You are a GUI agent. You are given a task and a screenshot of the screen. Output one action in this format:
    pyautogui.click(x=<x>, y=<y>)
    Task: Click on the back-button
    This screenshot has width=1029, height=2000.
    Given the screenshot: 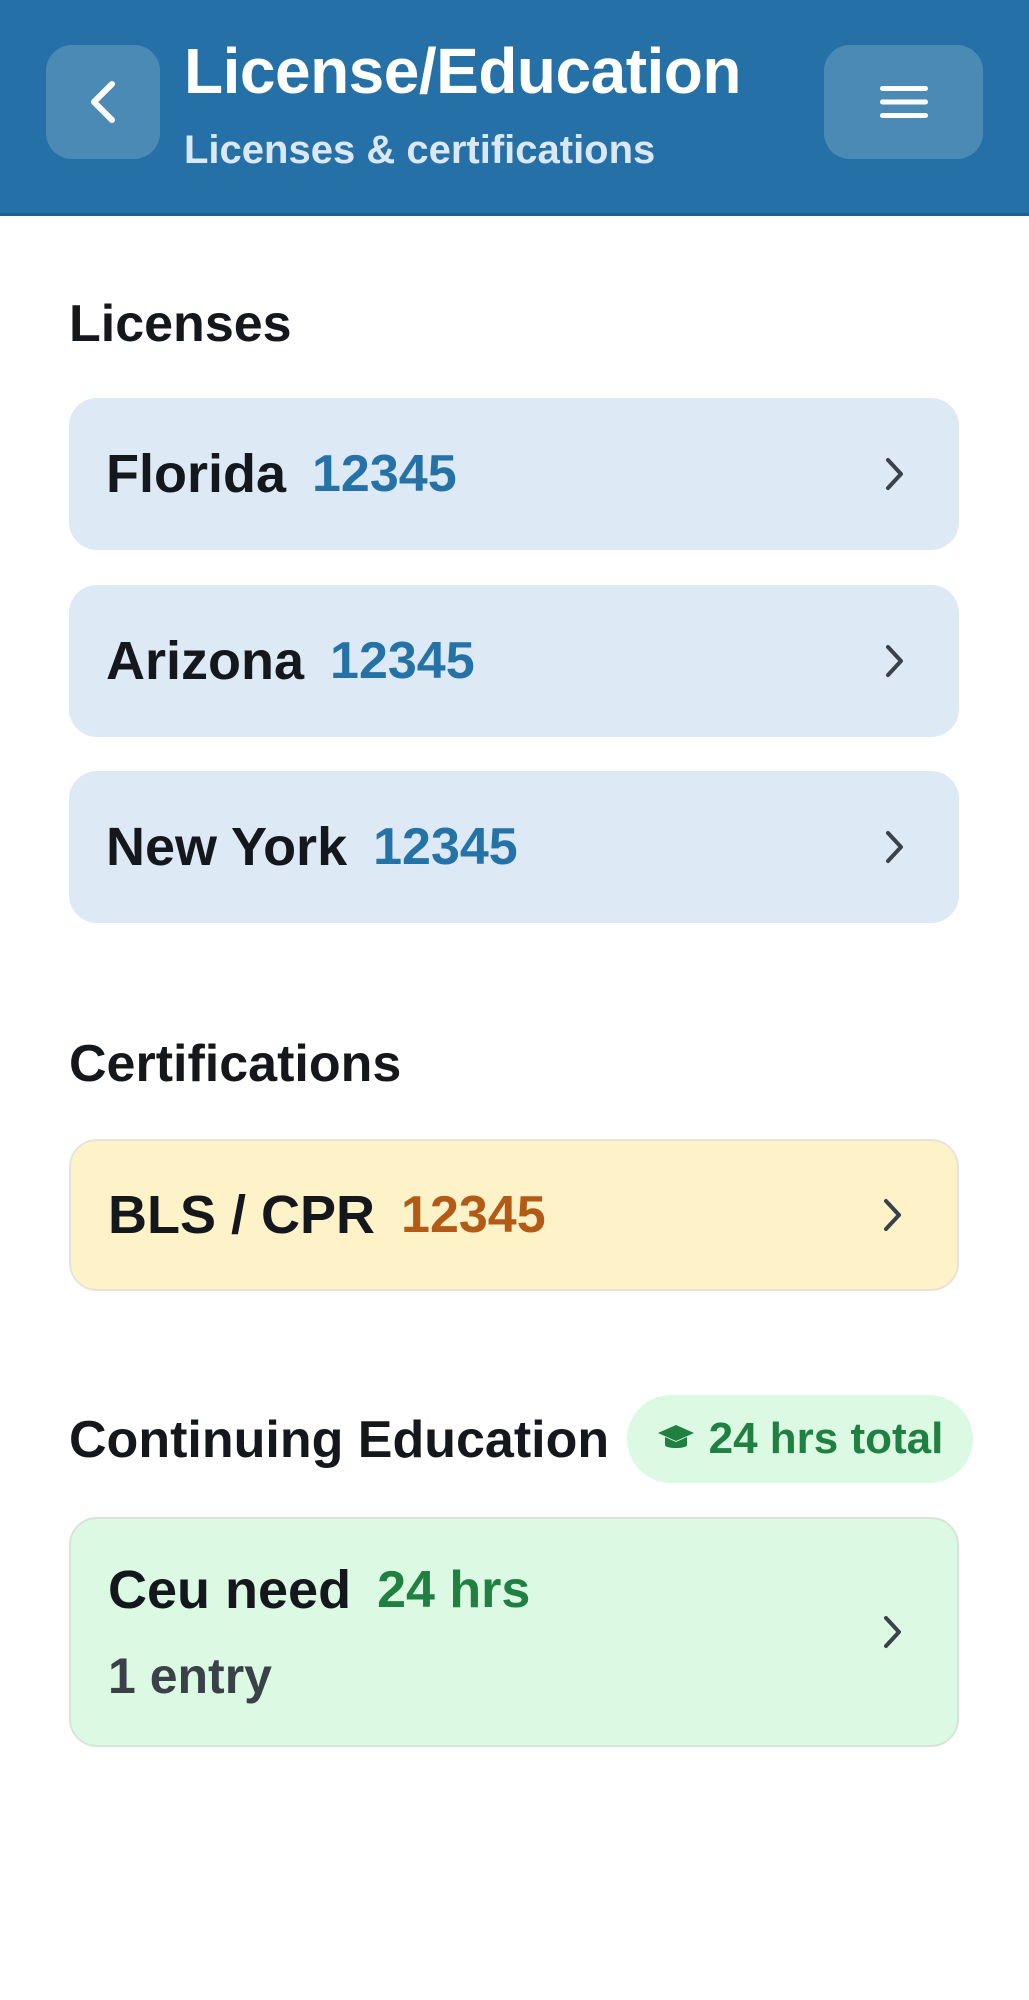 What is the action you would take?
    pyautogui.click(x=103, y=102)
    